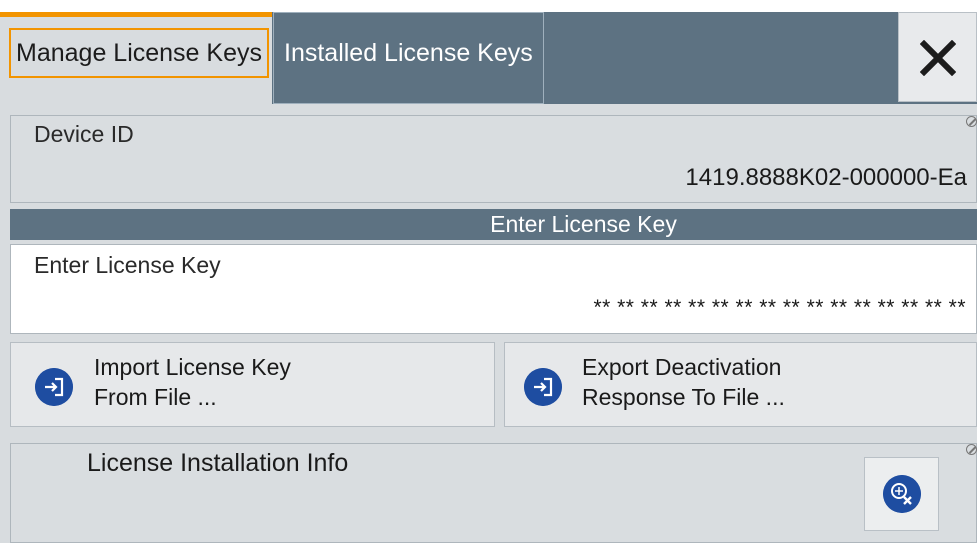 This screenshot has width=977, height=543. What do you see at coordinates (543, 387) in the screenshot?
I see `export-file-icon` at bounding box center [543, 387].